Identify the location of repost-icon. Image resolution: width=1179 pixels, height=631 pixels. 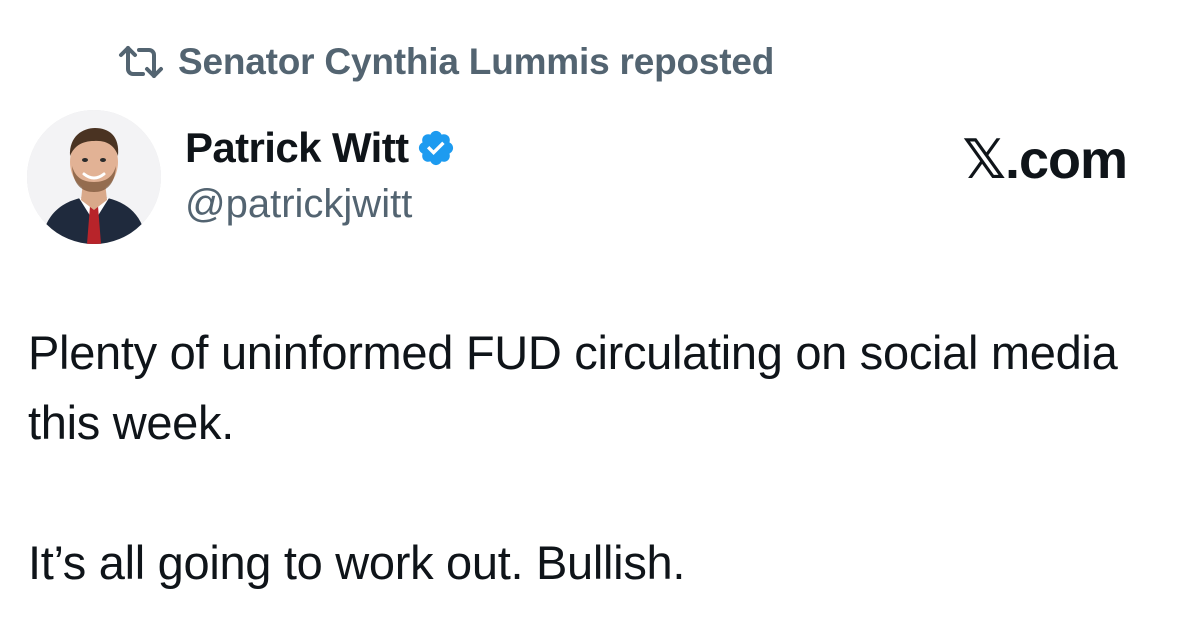
(141, 62).